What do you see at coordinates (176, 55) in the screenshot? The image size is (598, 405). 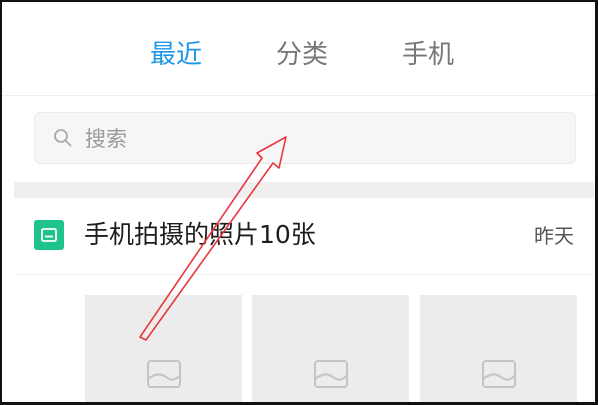 I see `tab-recent: 最近` at bounding box center [176, 55].